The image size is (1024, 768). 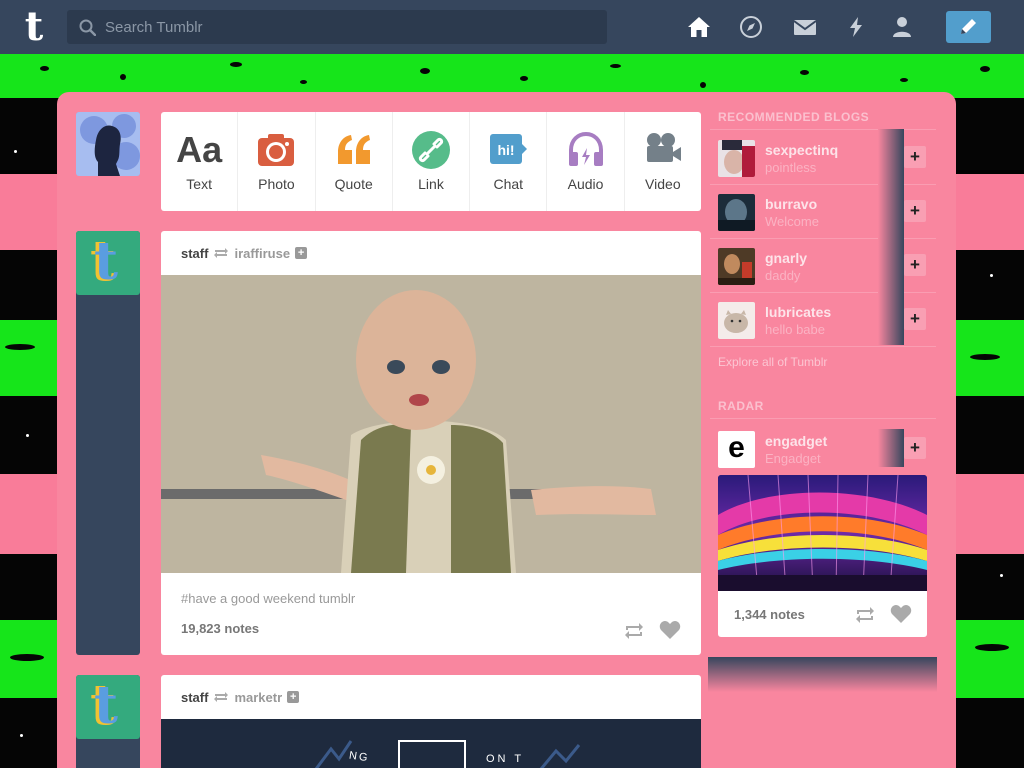 What do you see at coordinates (258, 697) in the screenshot?
I see `reblogged-from-2: marketr` at bounding box center [258, 697].